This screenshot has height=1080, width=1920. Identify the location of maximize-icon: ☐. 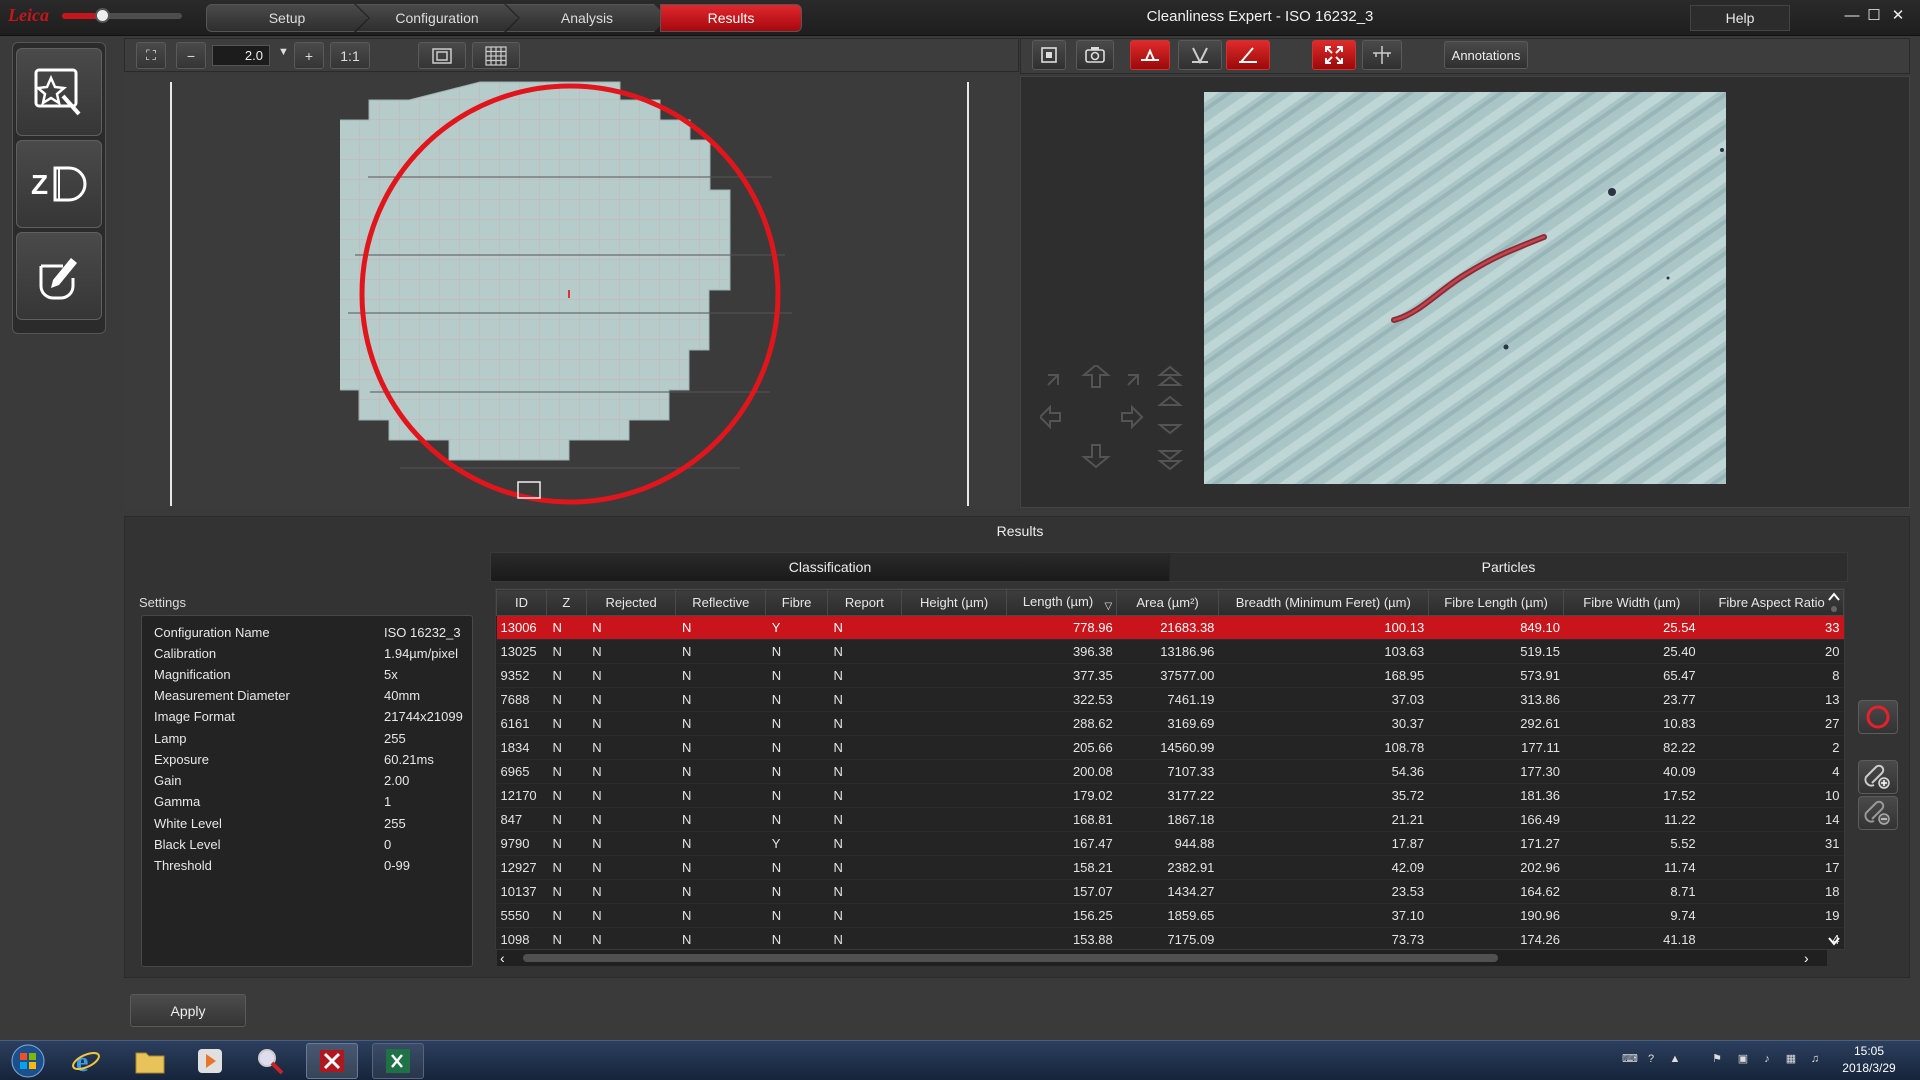
(1874, 16).